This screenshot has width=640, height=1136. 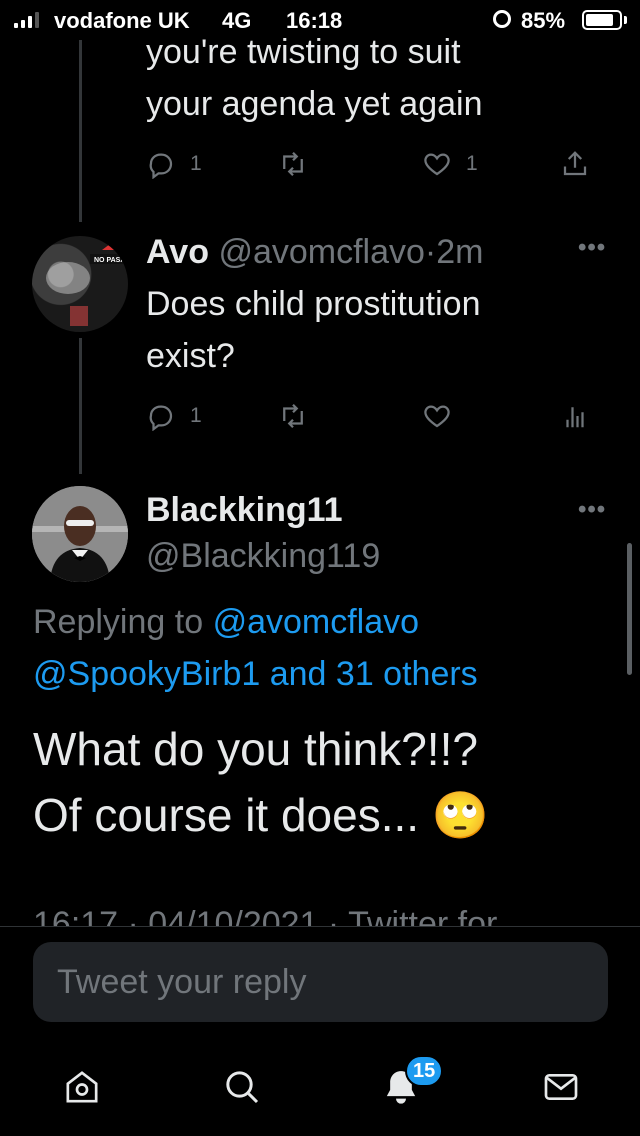 I want to click on avatar, so click(x=80, y=534).